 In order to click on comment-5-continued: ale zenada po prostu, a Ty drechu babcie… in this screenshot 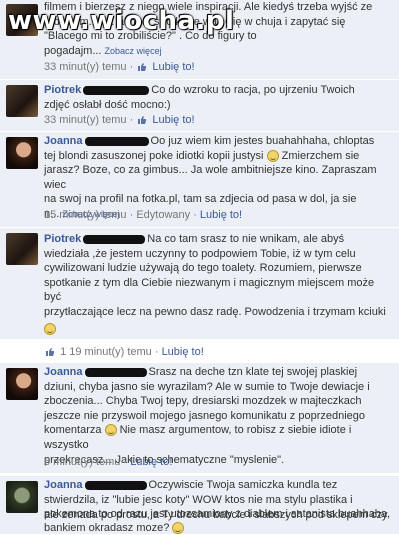, I will do `click(216, 515)`.